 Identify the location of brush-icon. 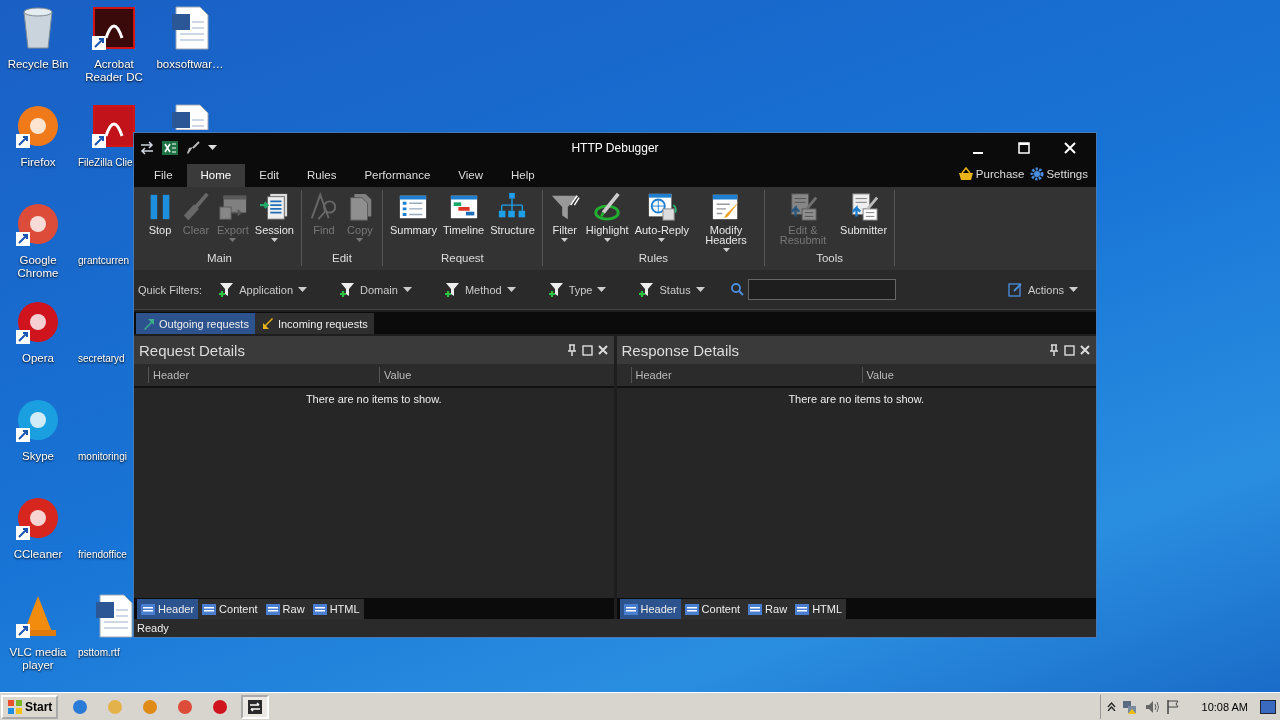
(193, 147).